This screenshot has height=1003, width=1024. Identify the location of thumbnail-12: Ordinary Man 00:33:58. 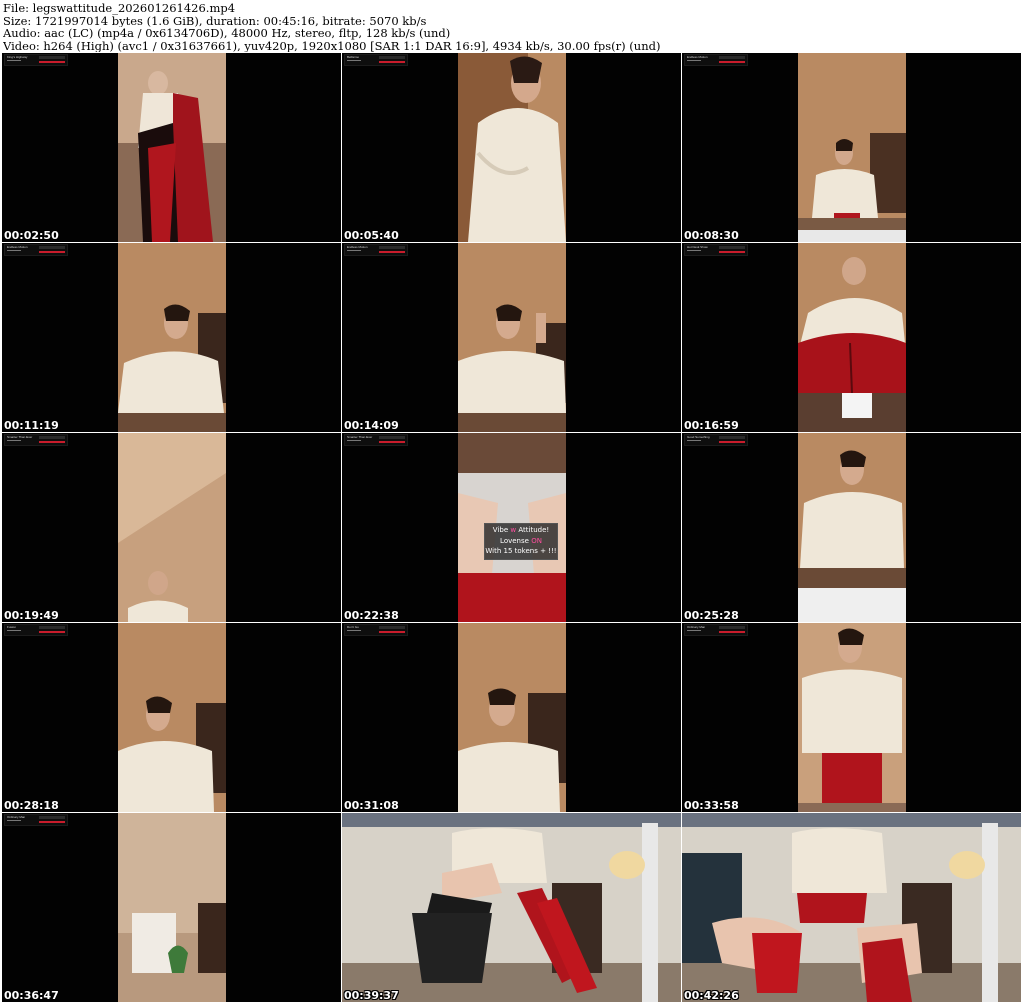
(851, 717).